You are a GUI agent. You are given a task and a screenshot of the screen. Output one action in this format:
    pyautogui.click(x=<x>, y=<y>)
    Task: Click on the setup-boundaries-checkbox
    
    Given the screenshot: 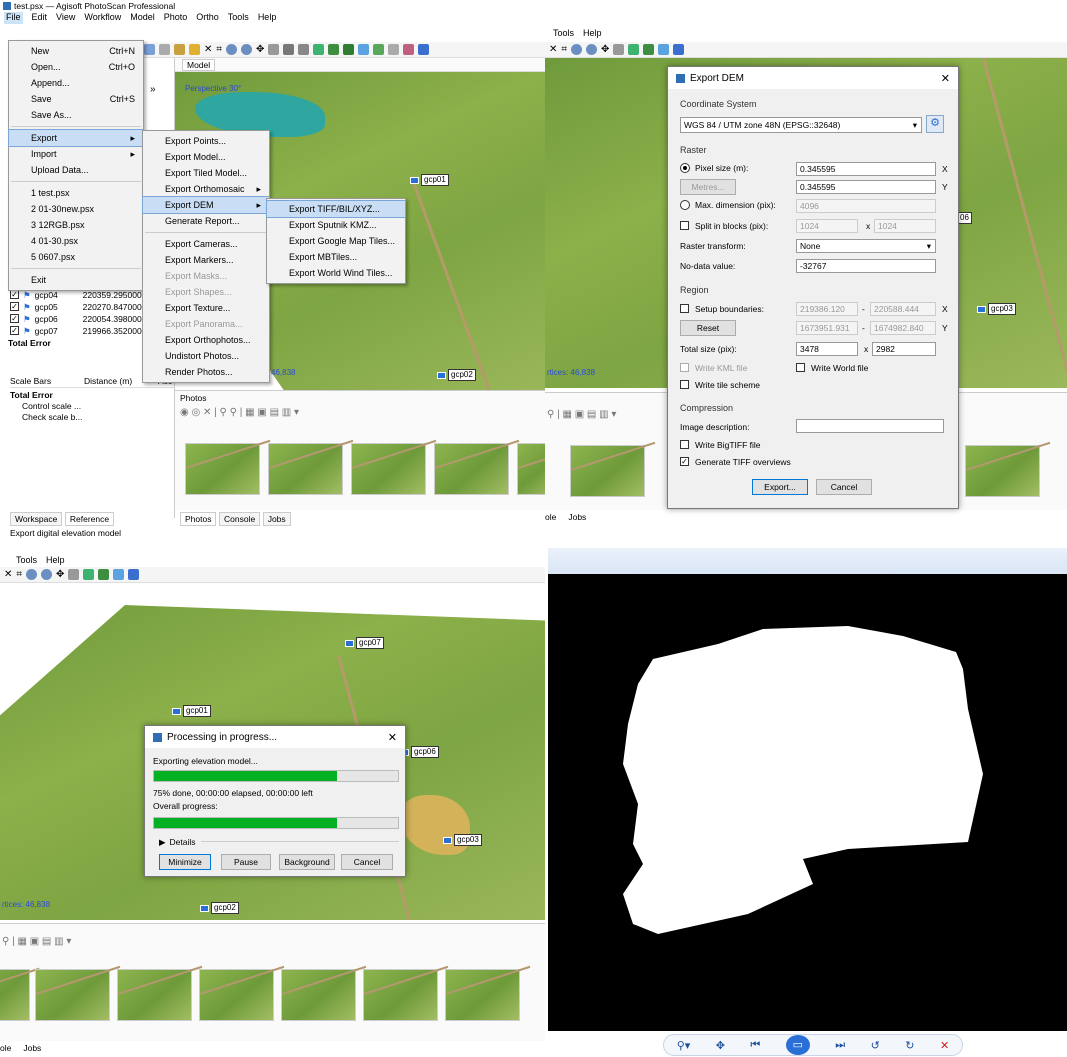 What is the action you would take?
    pyautogui.click(x=684, y=308)
    